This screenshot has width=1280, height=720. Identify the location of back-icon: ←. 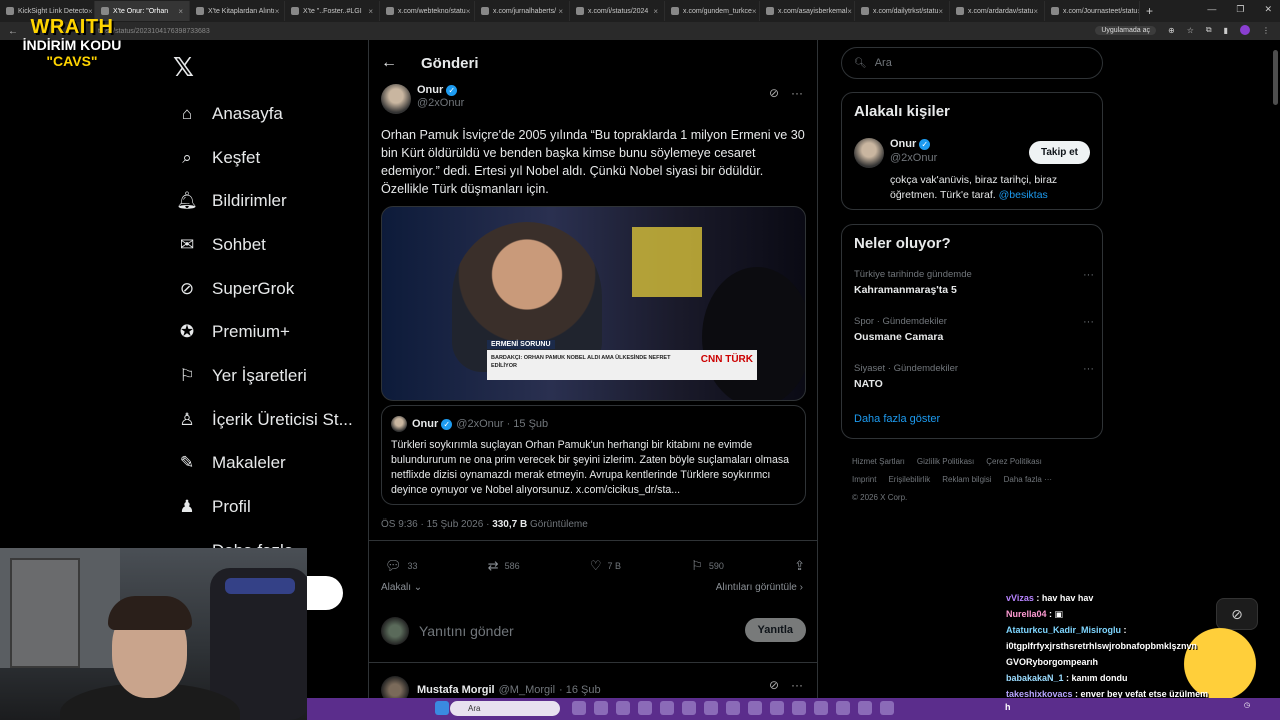
(13, 31).